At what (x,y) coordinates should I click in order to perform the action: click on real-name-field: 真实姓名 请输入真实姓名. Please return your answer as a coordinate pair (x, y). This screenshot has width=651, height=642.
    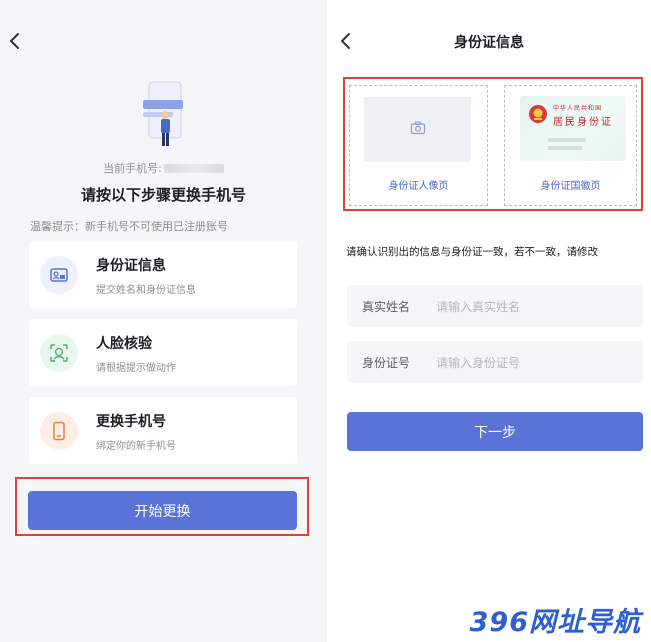
    Looking at the image, I should click on (495, 306).